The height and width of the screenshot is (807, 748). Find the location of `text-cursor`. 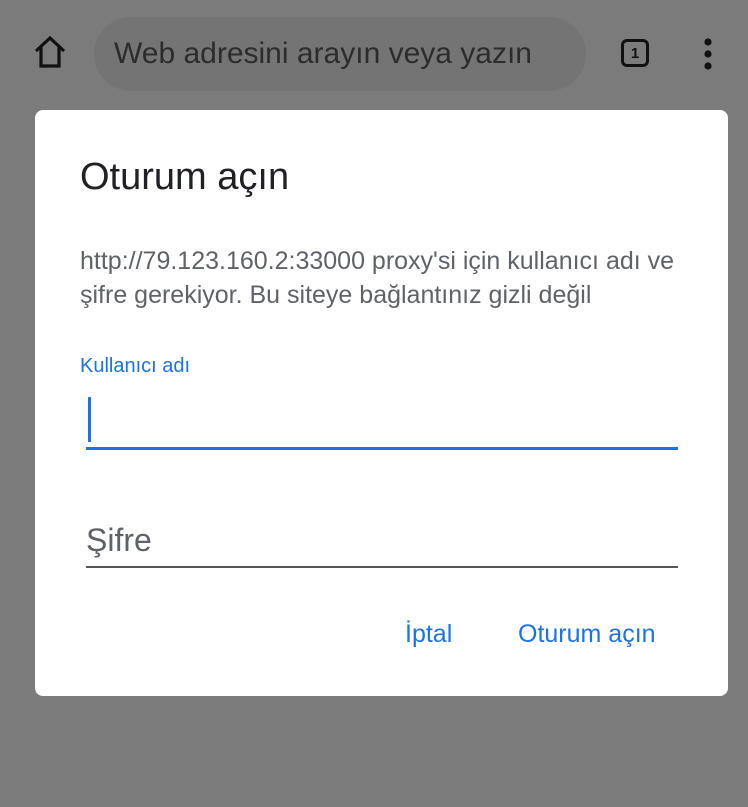

text-cursor is located at coordinates (89, 419).